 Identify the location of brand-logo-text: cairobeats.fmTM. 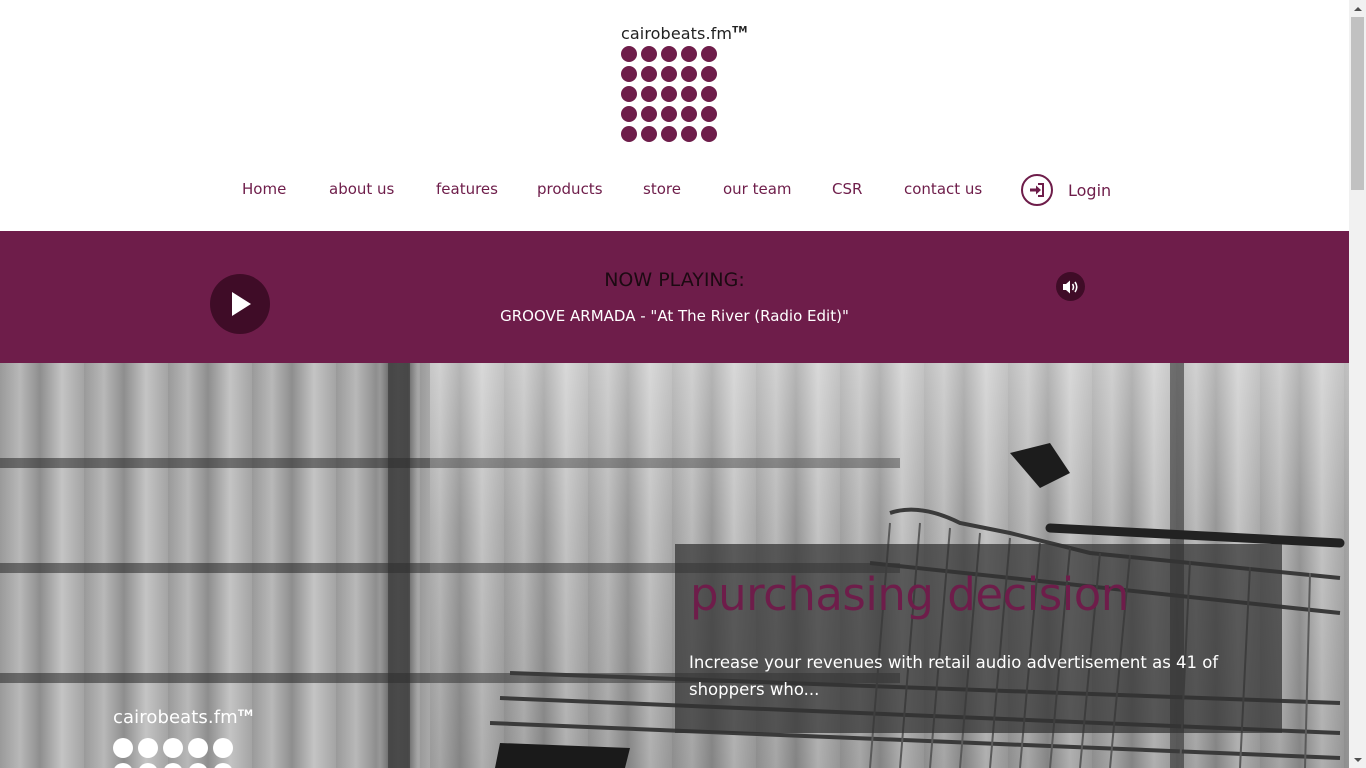
(684, 33).